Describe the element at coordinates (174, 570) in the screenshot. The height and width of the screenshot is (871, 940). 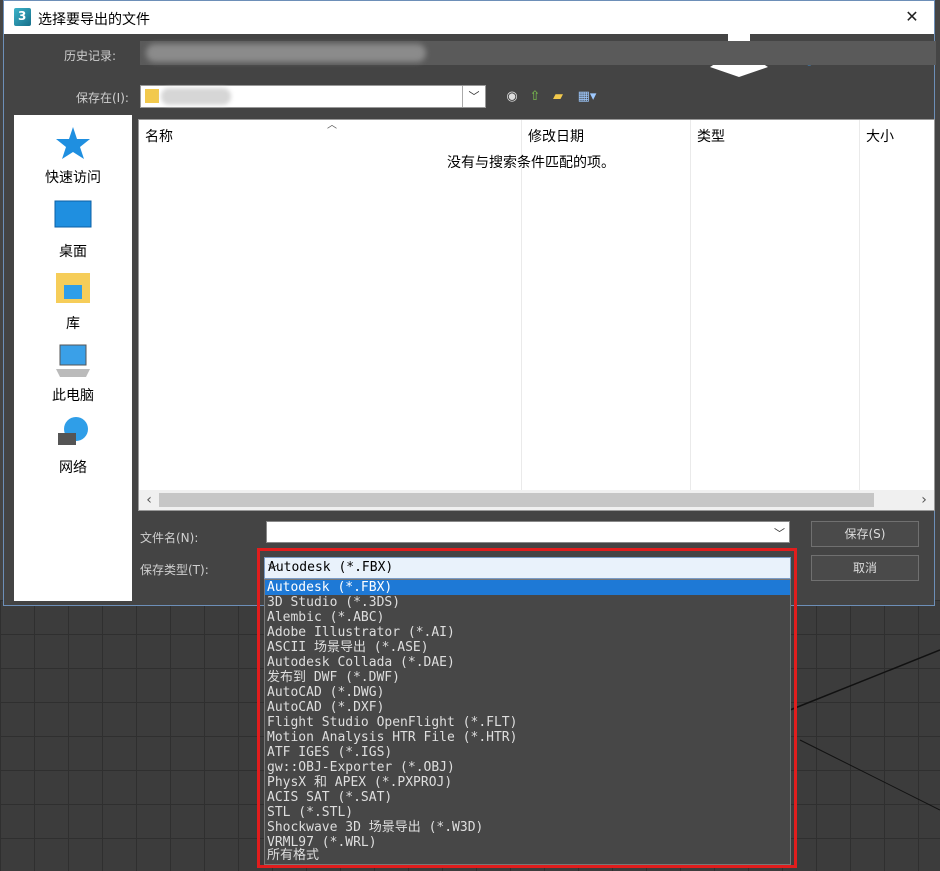
I see `filetype-label: 保存类型(T):` at that location.